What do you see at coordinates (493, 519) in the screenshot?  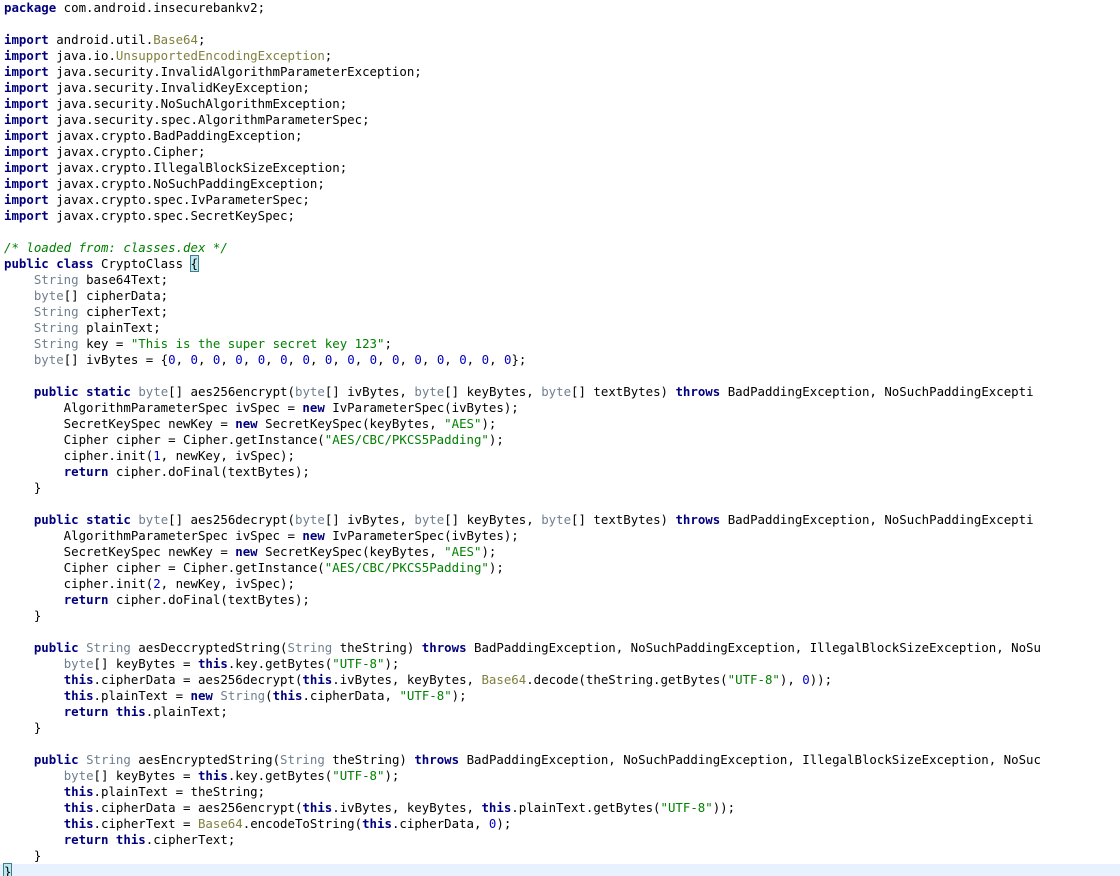 I see `code-text: [] keyBytes,` at bounding box center [493, 519].